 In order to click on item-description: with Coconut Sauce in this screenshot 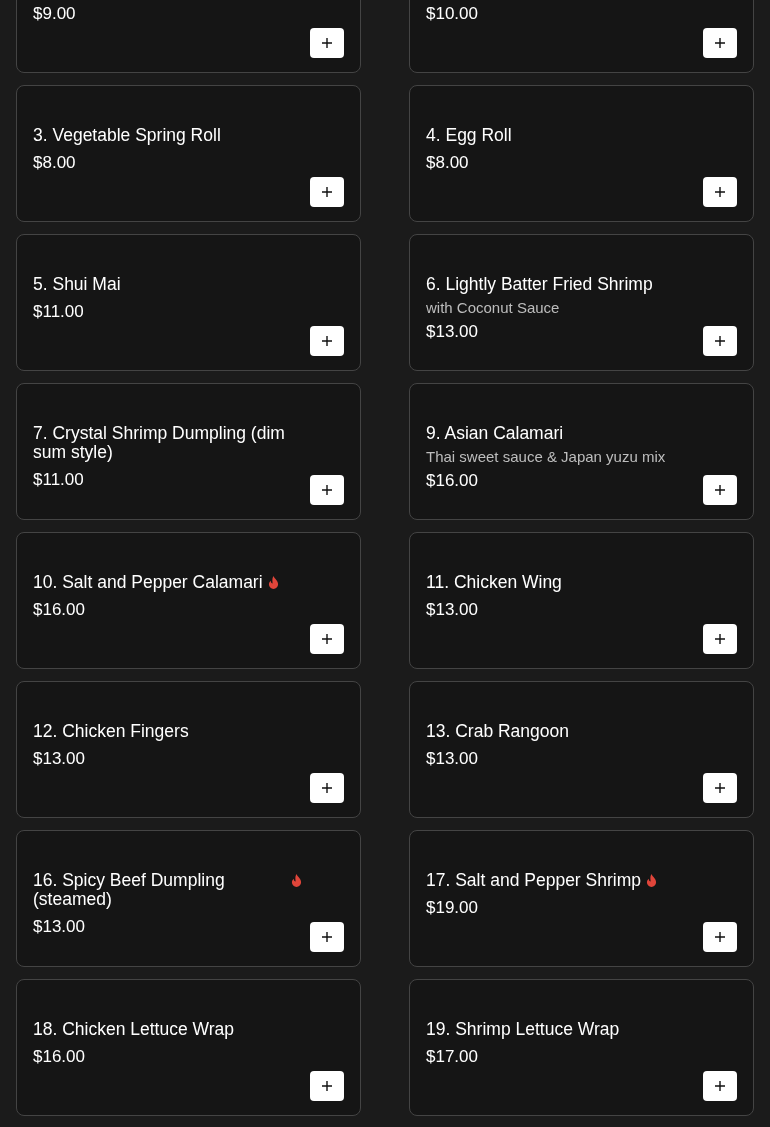, I will do `click(493, 307)`.